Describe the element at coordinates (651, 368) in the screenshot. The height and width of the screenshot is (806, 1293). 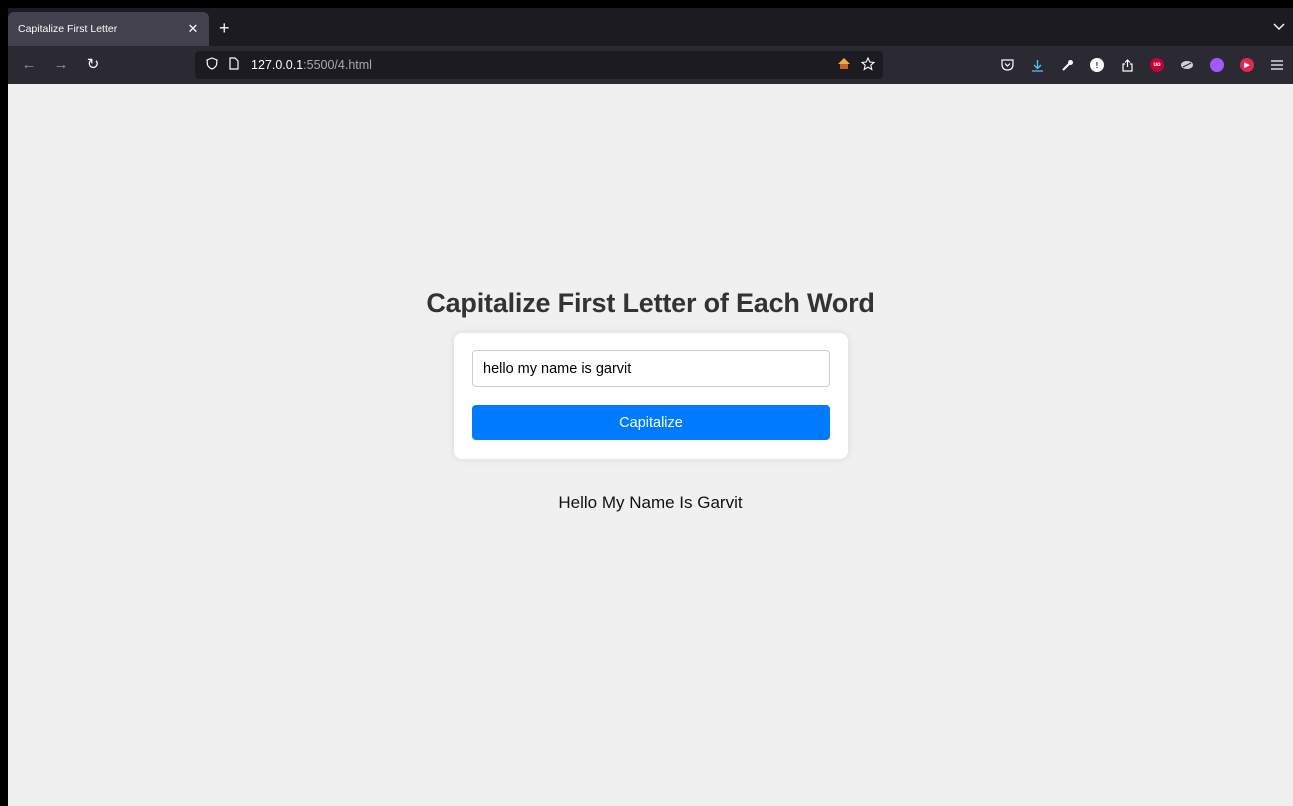
I see `text-input` at that location.